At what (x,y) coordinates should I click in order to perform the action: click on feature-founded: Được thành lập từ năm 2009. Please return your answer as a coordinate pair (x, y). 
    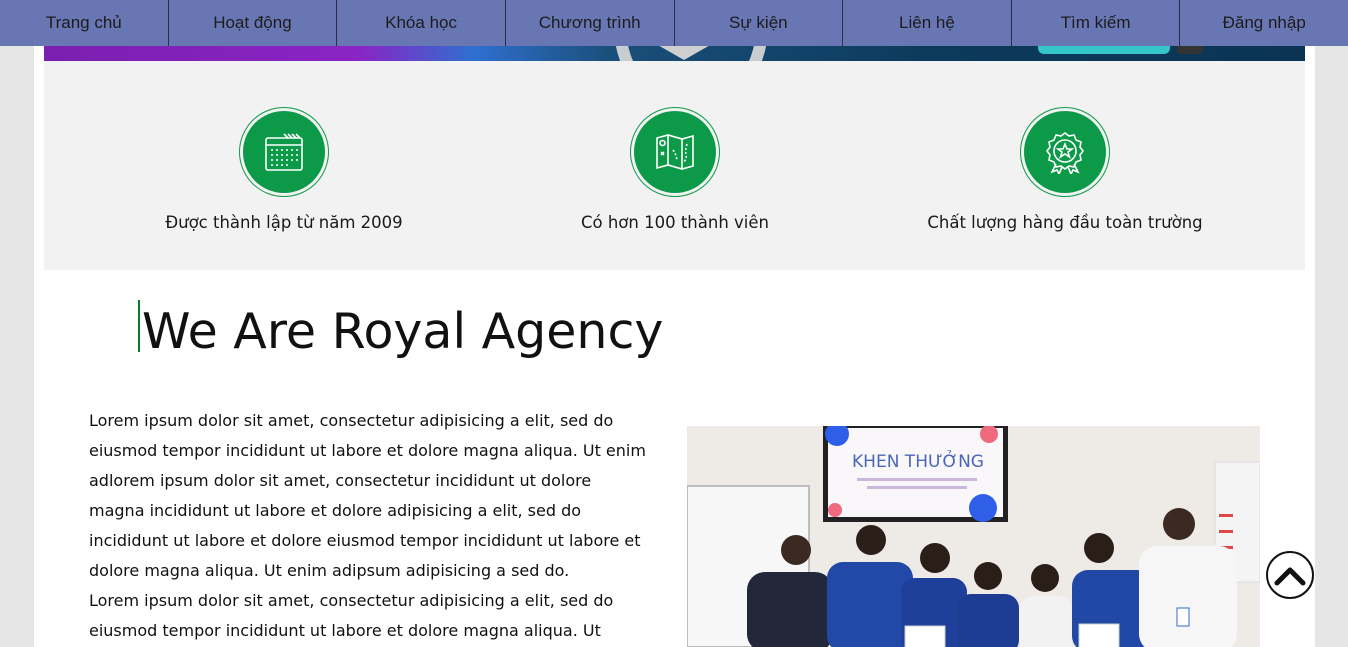
    Looking at the image, I should click on (284, 169).